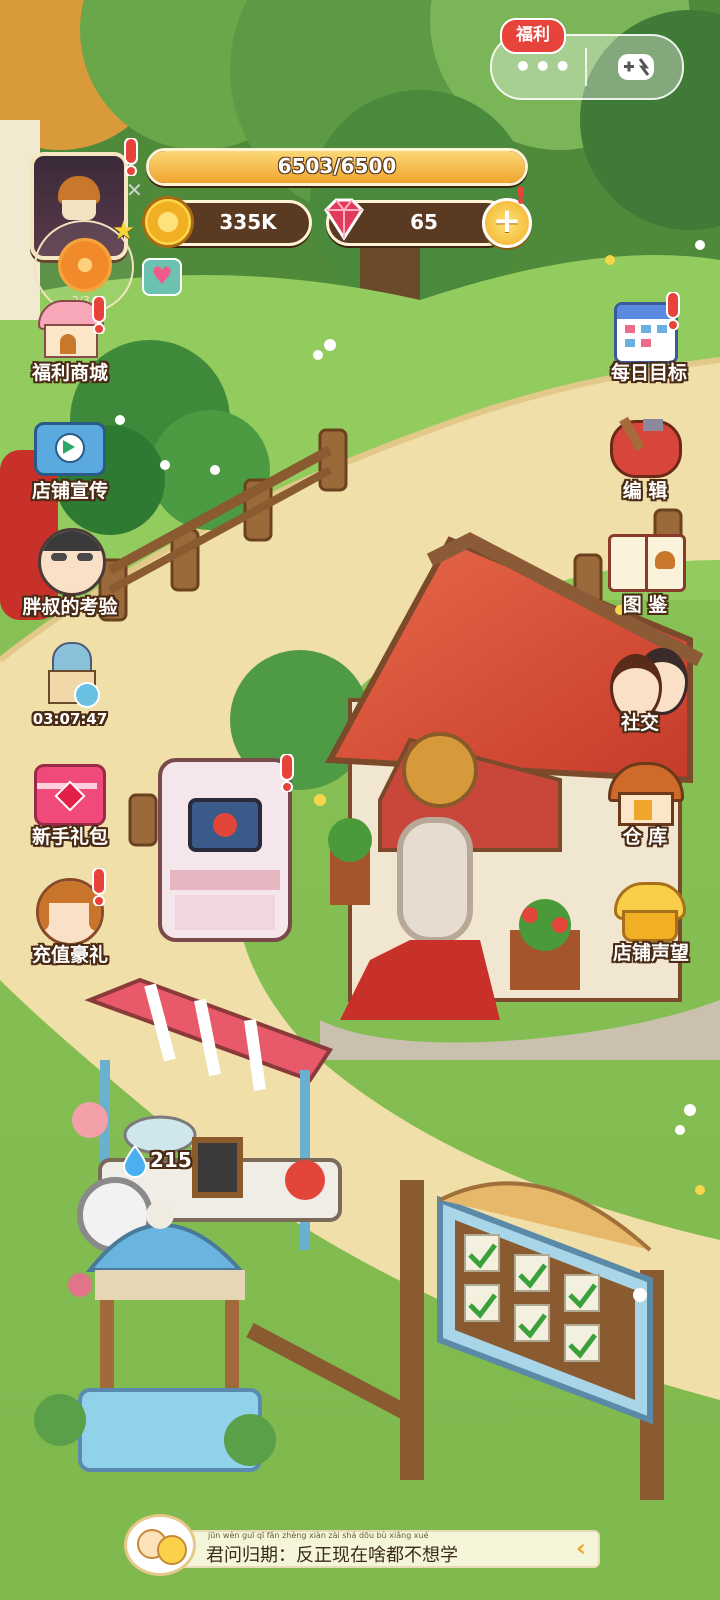 The image size is (720, 1600). What do you see at coordinates (650, 953) in the screenshot?
I see `menu-label: 店铺声望` at bounding box center [650, 953].